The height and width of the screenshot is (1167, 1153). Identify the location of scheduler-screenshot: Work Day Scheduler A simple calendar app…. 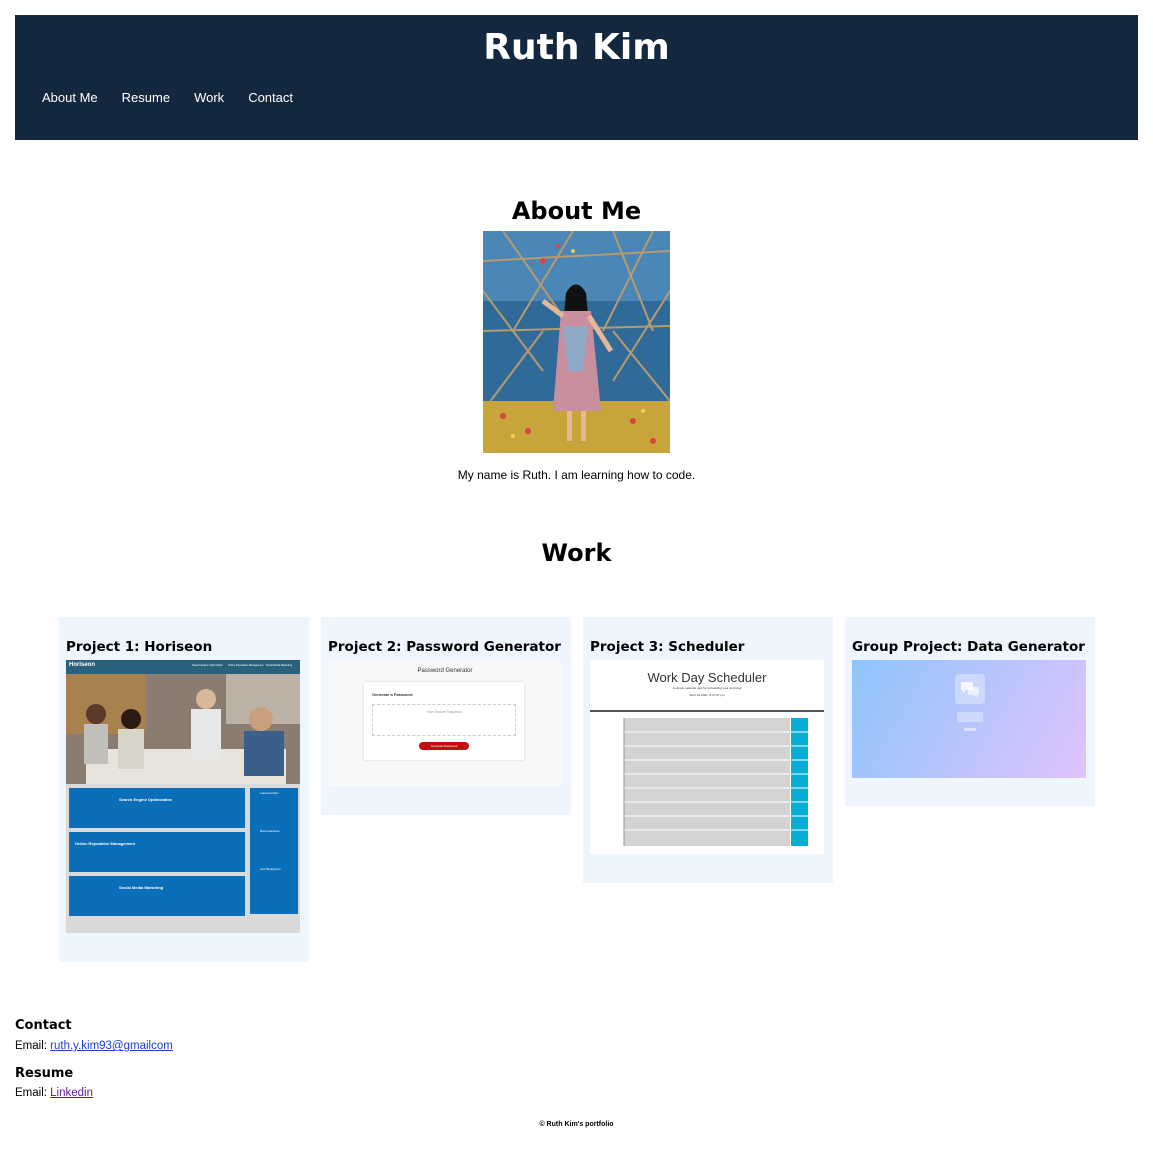
(707, 757).